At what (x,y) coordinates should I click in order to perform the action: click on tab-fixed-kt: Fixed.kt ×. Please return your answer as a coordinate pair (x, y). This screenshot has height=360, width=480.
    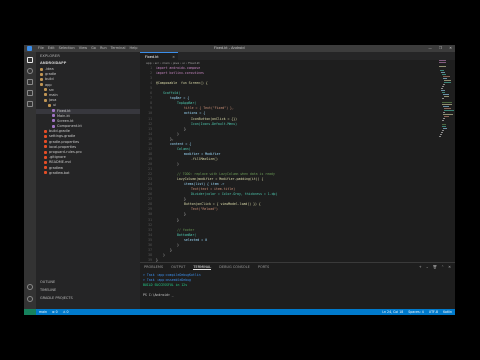
    Looking at the image, I should click on (159, 56).